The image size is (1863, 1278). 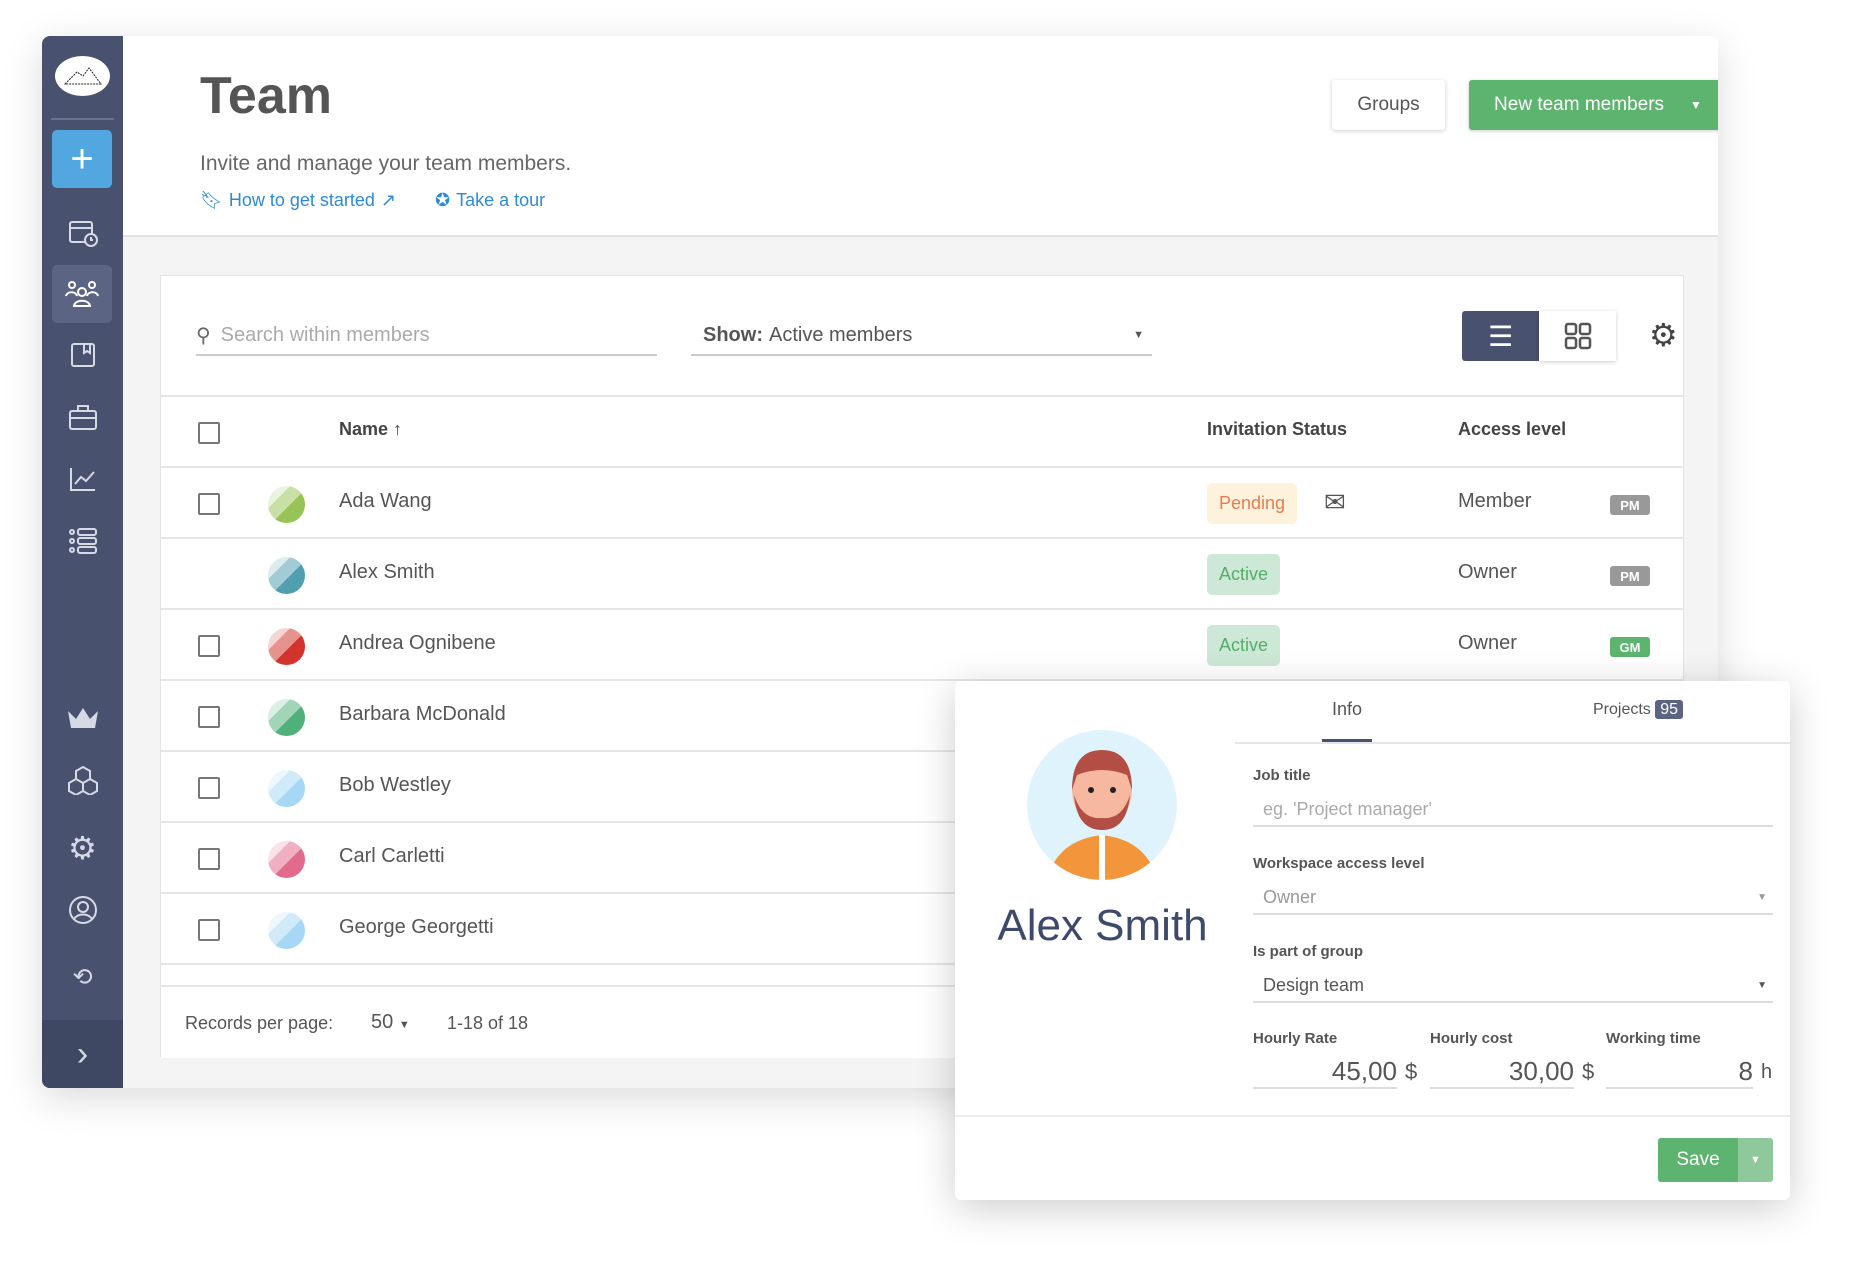 What do you see at coordinates (82, 294) in the screenshot?
I see `team-icon` at bounding box center [82, 294].